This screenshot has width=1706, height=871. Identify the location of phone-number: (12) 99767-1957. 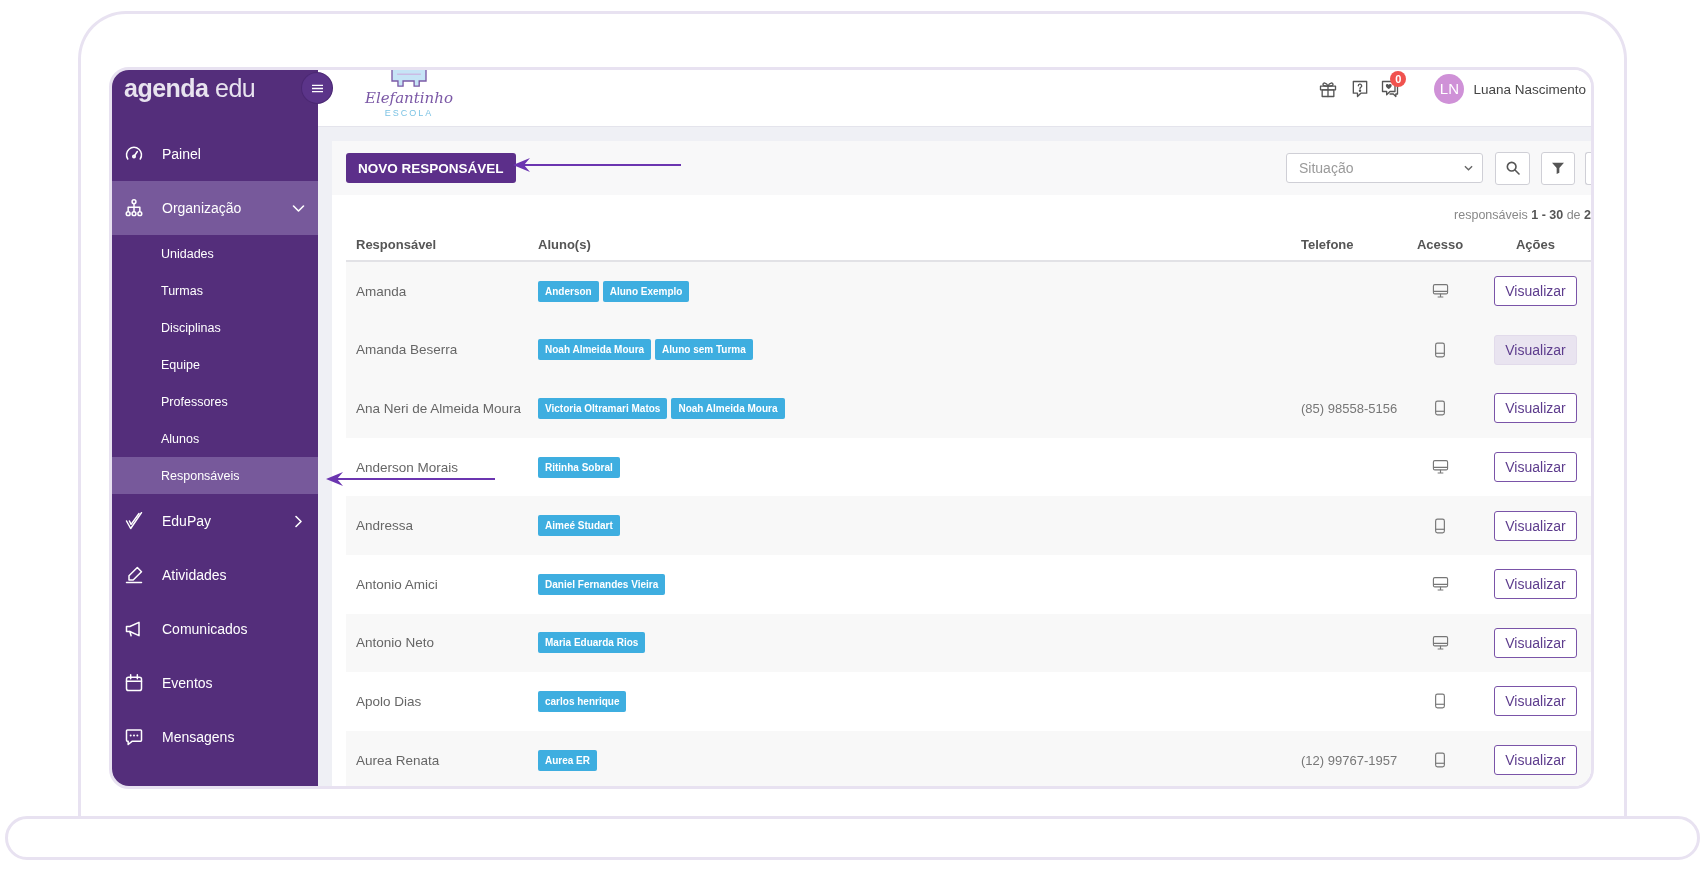
(1349, 760).